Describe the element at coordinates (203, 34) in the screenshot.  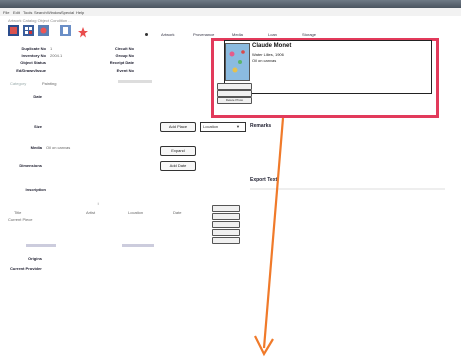
I see `tab-provenance: Provenance` at that location.